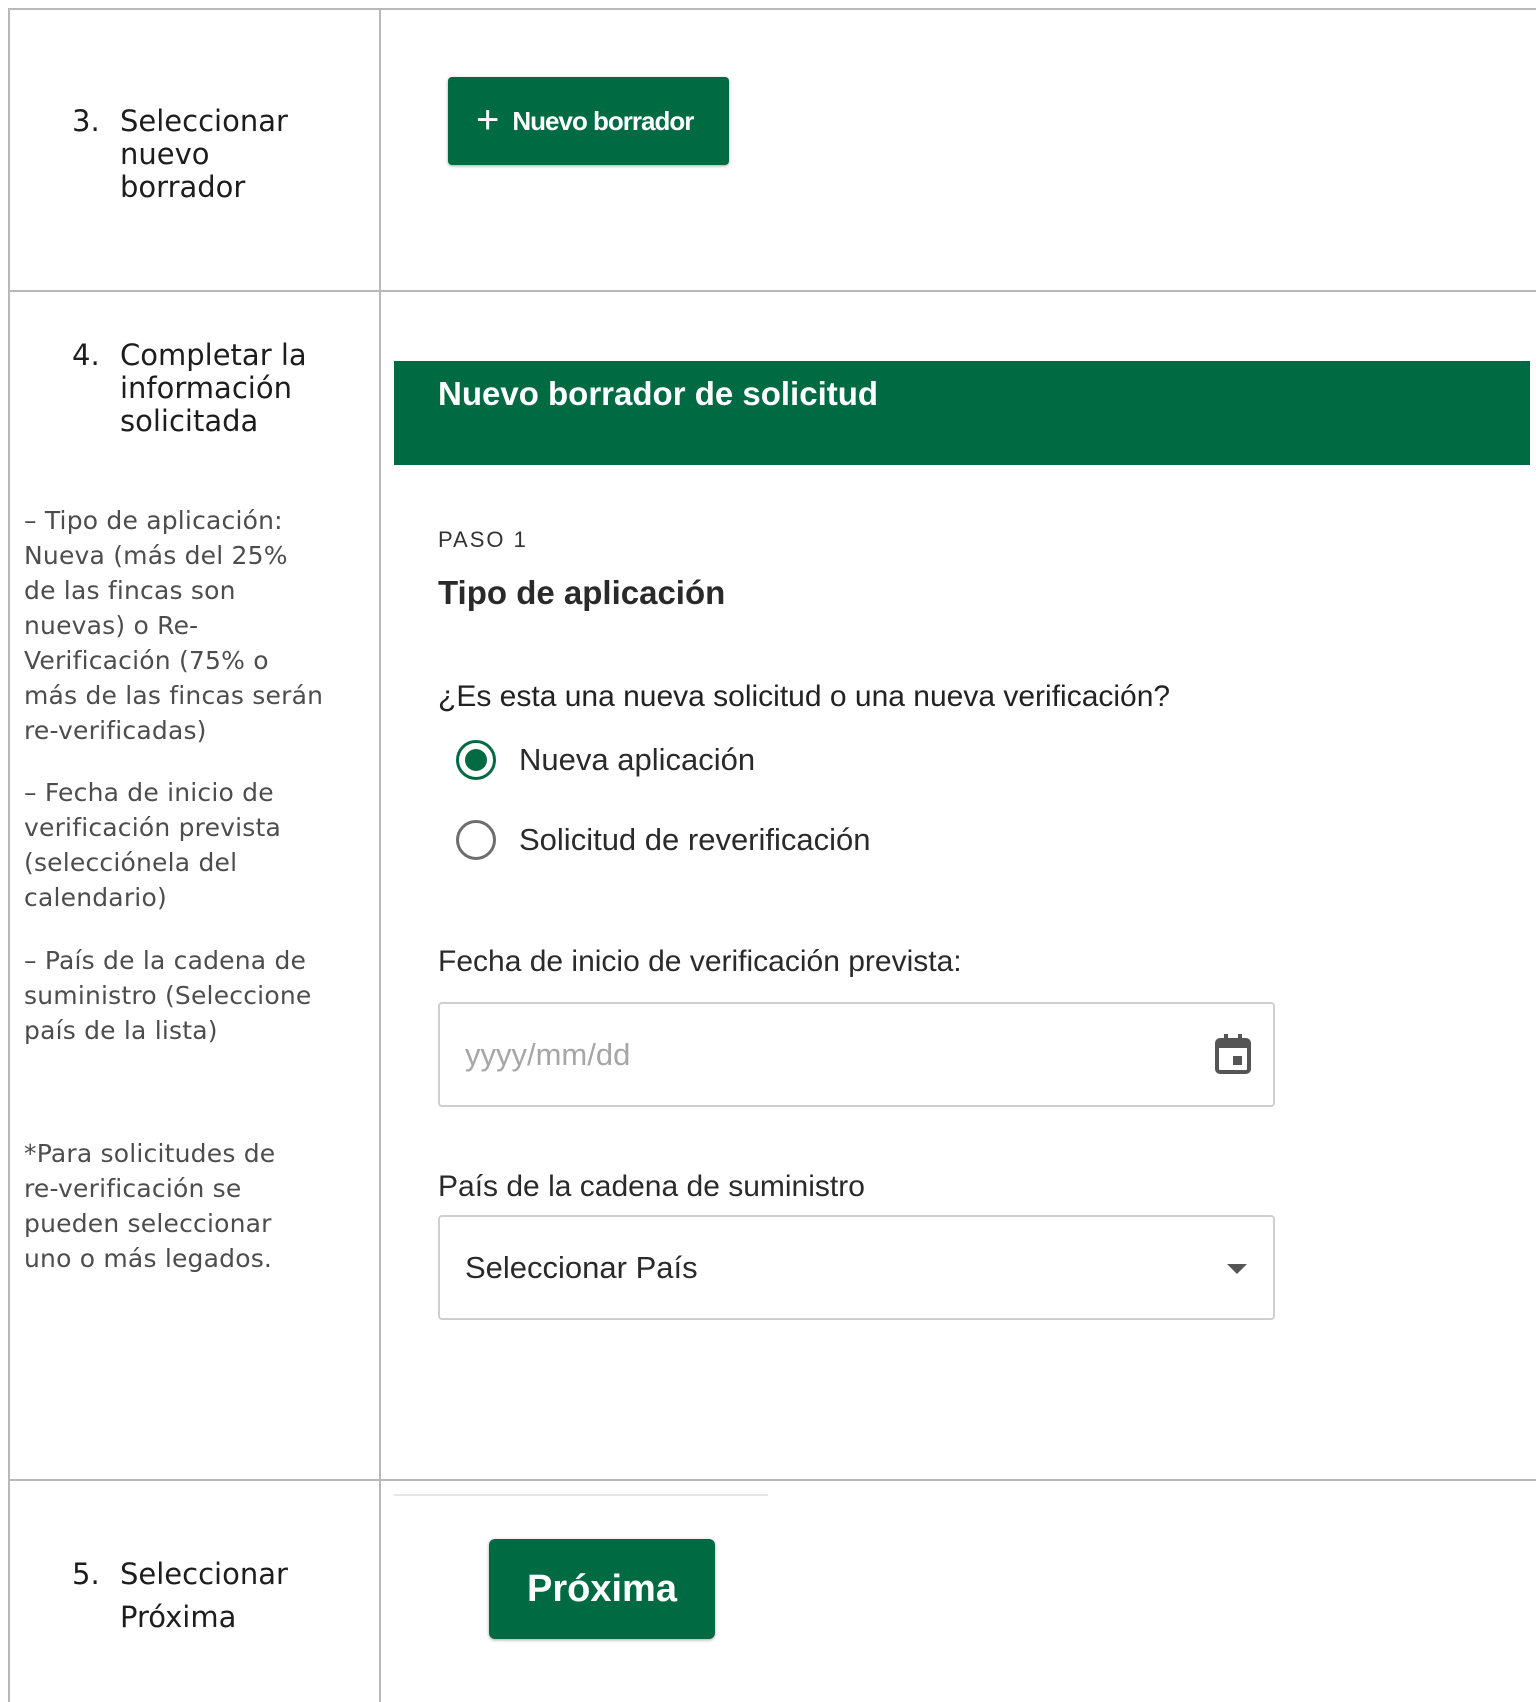 The height and width of the screenshot is (1702, 1536). Describe the element at coordinates (962, 413) in the screenshot. I see `form-header: Nuevo borrador de solicitud` at that location.